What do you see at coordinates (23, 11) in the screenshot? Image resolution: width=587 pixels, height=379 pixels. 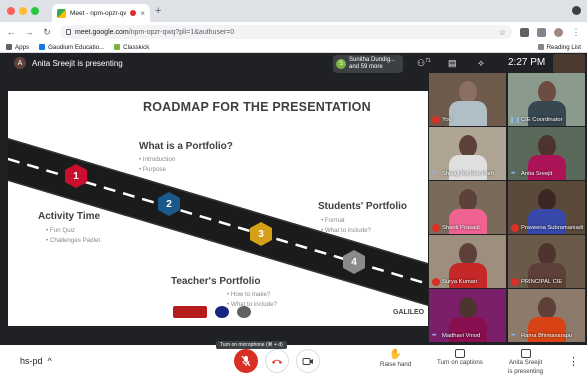 I see `window-minimize-button` at bounding box center [23, 11].